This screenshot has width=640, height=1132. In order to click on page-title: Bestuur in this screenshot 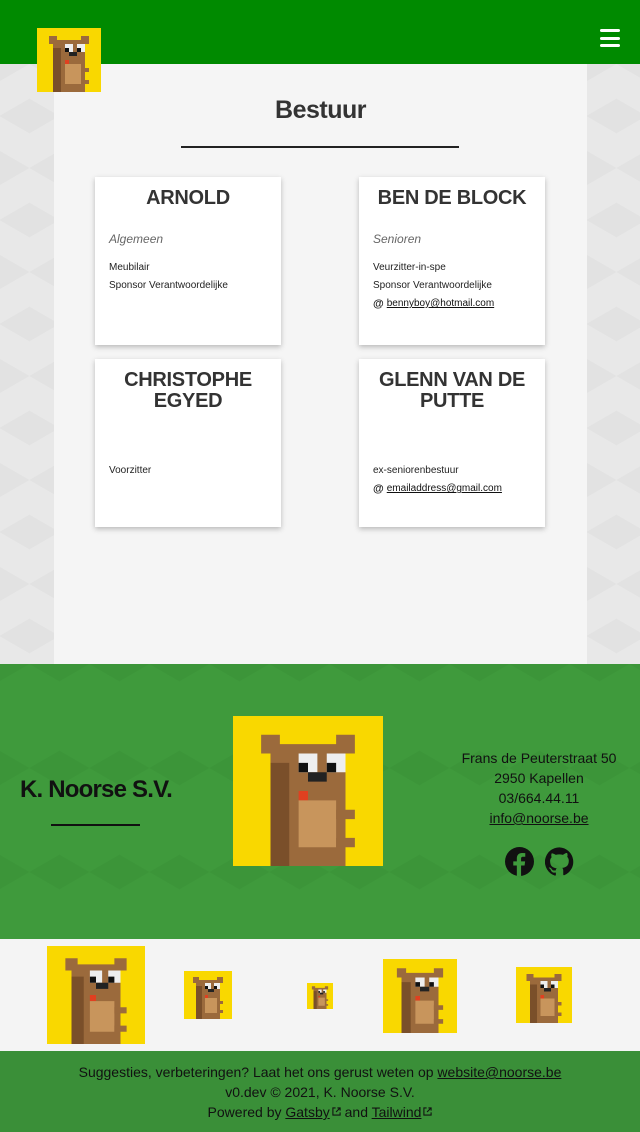, I will do `click(320, 110)`.